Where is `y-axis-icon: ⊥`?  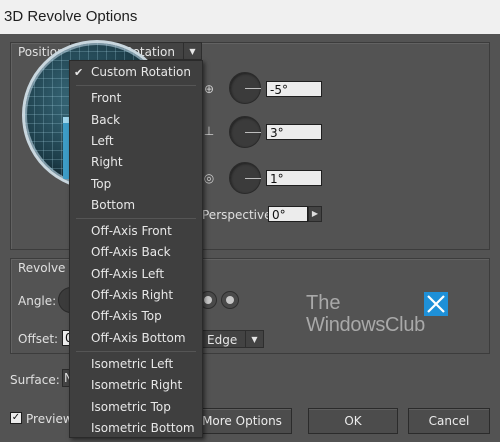 y-axis-icon: ⊥ is located at coordinates (209, 131).